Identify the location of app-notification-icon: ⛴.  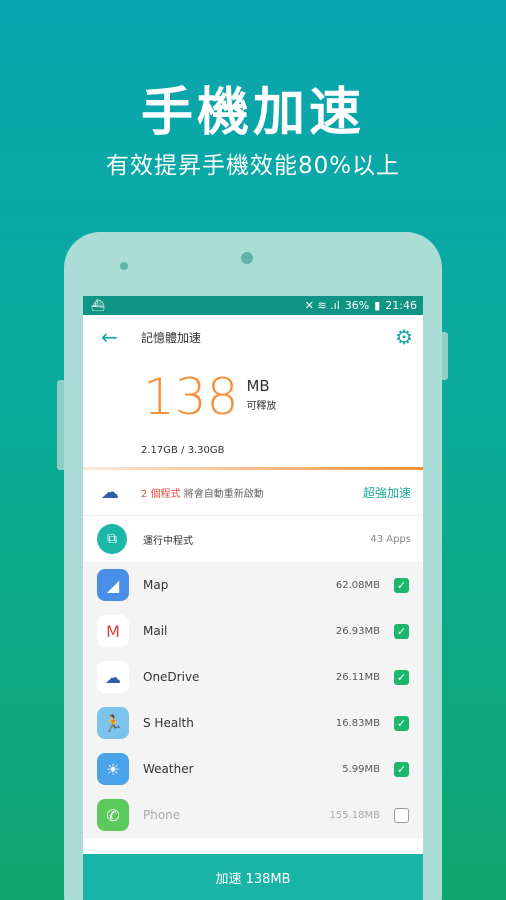
(98, 305).